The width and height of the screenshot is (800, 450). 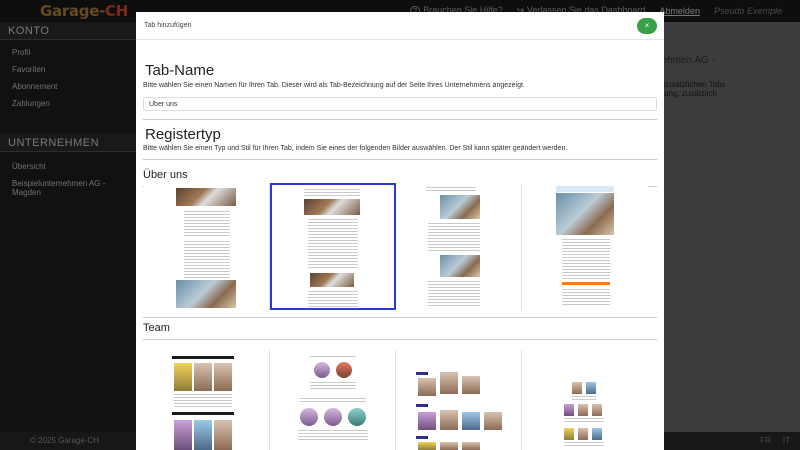 I want to click on team-templates, so click(x=396, y=400).